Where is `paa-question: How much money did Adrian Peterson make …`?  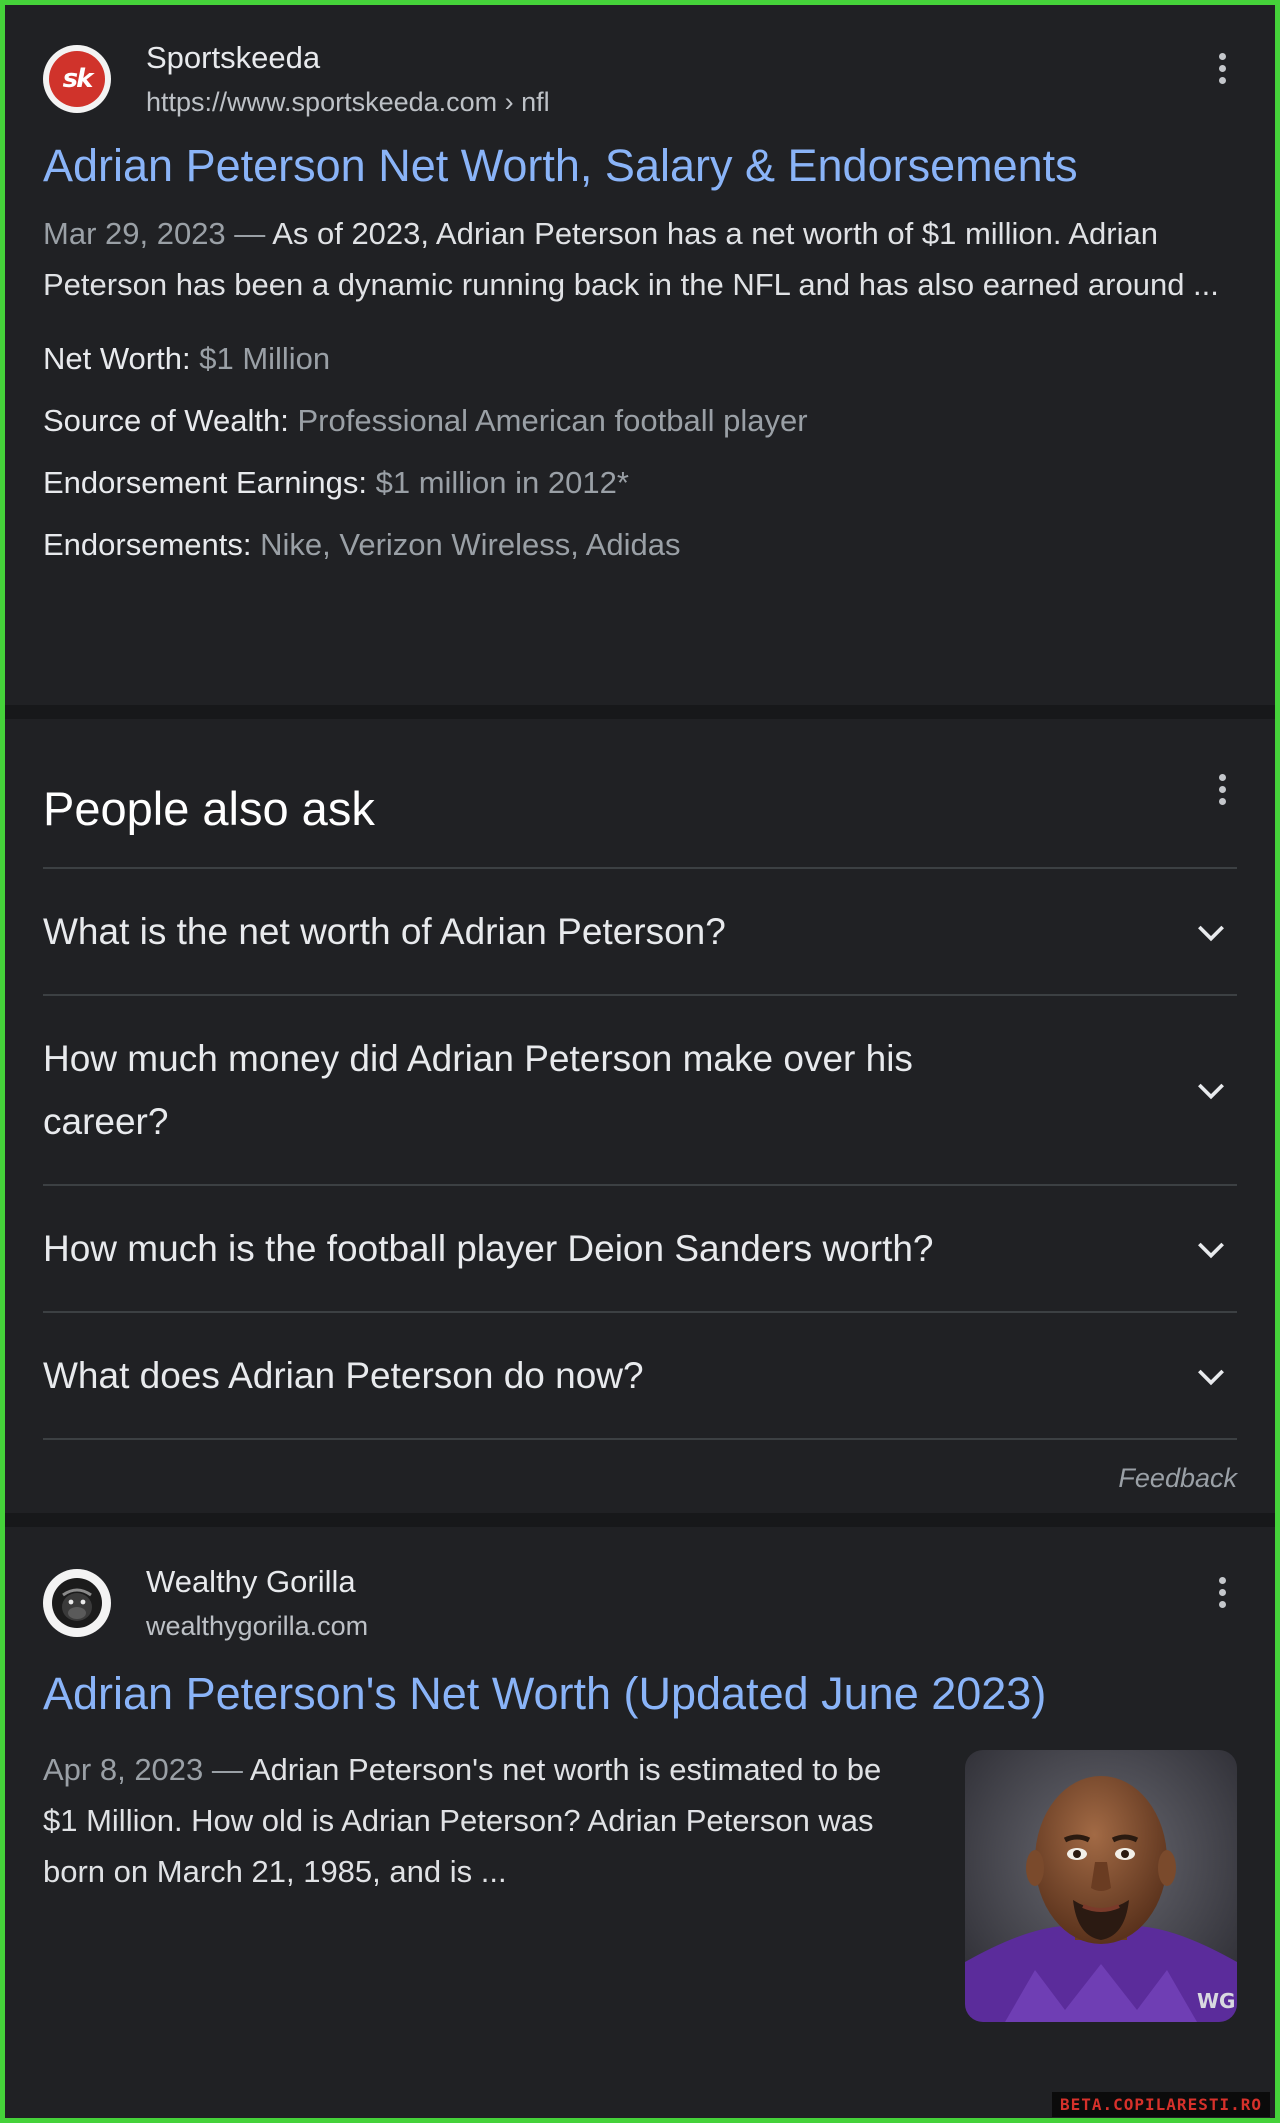
paa-question: How much money did Adrian Peterson make … is located at coordinates (640, 1089).